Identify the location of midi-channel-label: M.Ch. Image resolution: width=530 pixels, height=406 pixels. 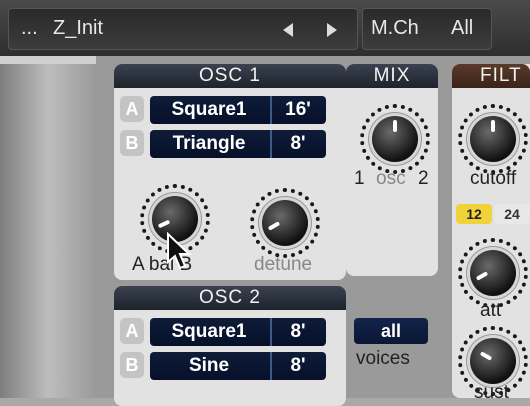
(395, 28).